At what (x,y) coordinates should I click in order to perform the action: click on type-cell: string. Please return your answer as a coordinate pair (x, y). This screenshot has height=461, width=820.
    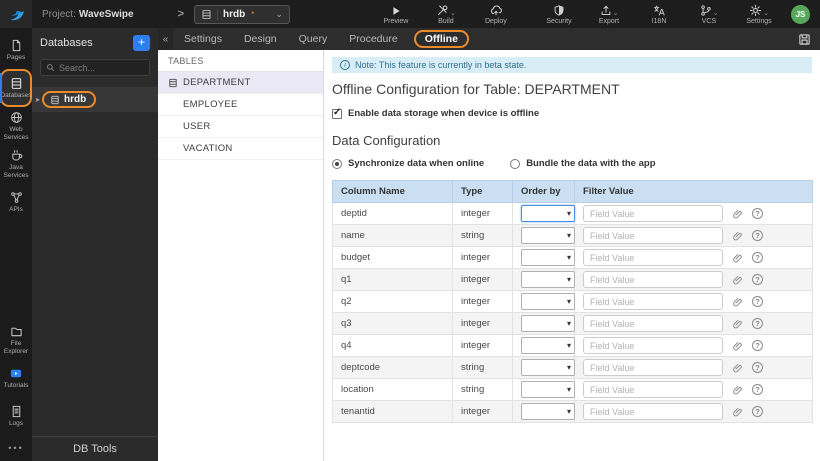
    Looking at the image, I should click on (482, 367).